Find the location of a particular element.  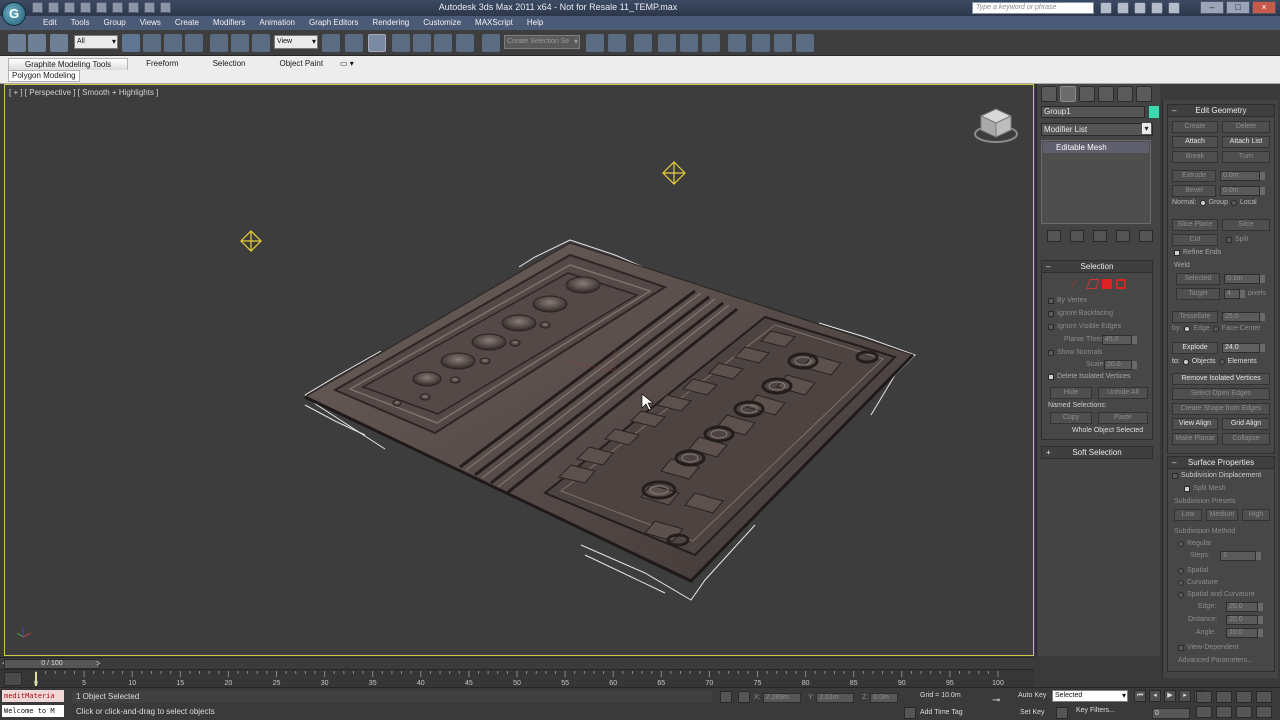

hierarchy-tab-icon is located at coordinates (1087, 94).